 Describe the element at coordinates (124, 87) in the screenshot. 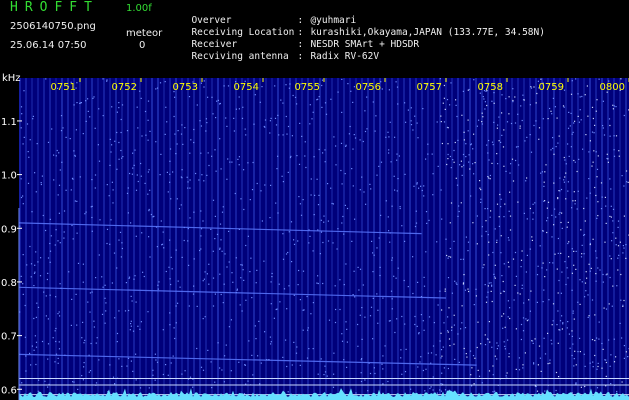

I see `x-tick-label: 0752` at that location.